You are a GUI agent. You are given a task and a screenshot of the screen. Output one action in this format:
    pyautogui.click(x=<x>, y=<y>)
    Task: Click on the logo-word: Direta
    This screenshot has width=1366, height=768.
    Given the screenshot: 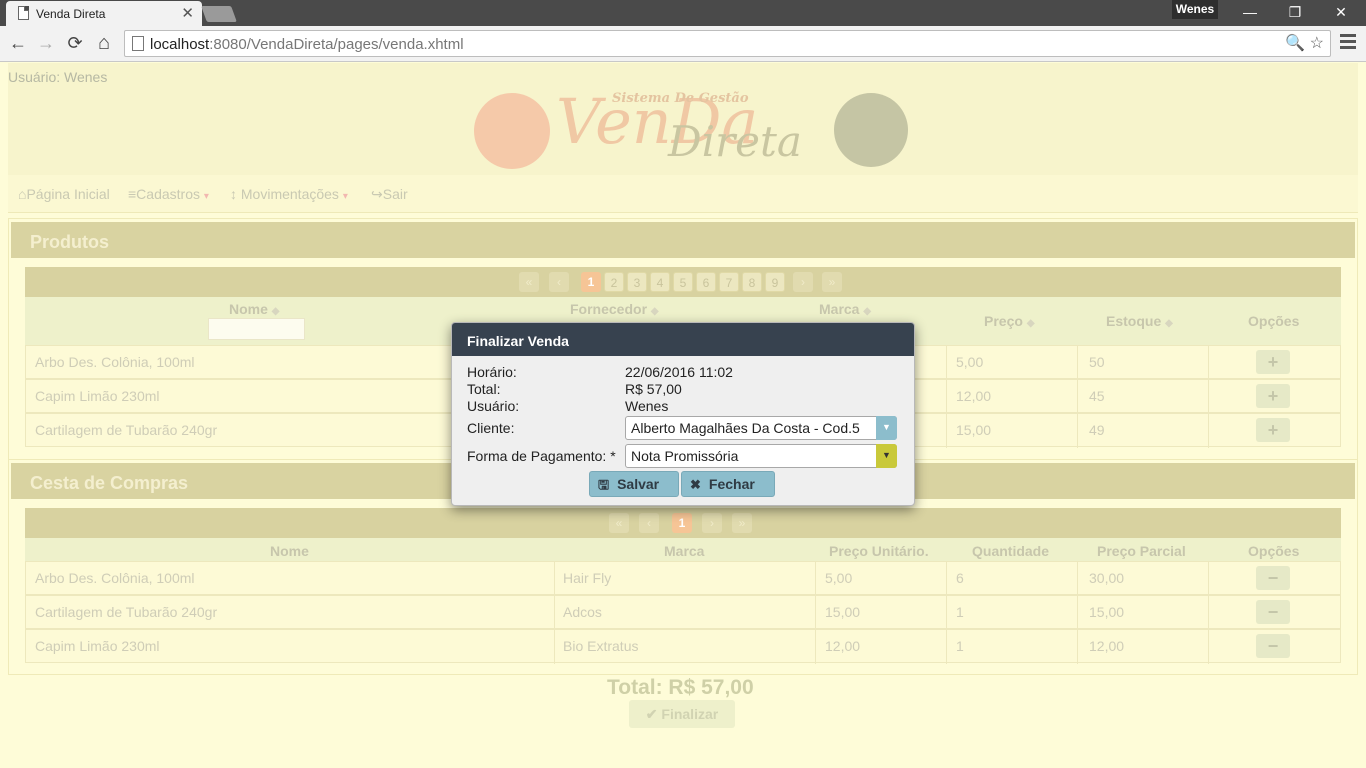 What is the action you would take?
    pyautogui.click(x=735, y=141)
    